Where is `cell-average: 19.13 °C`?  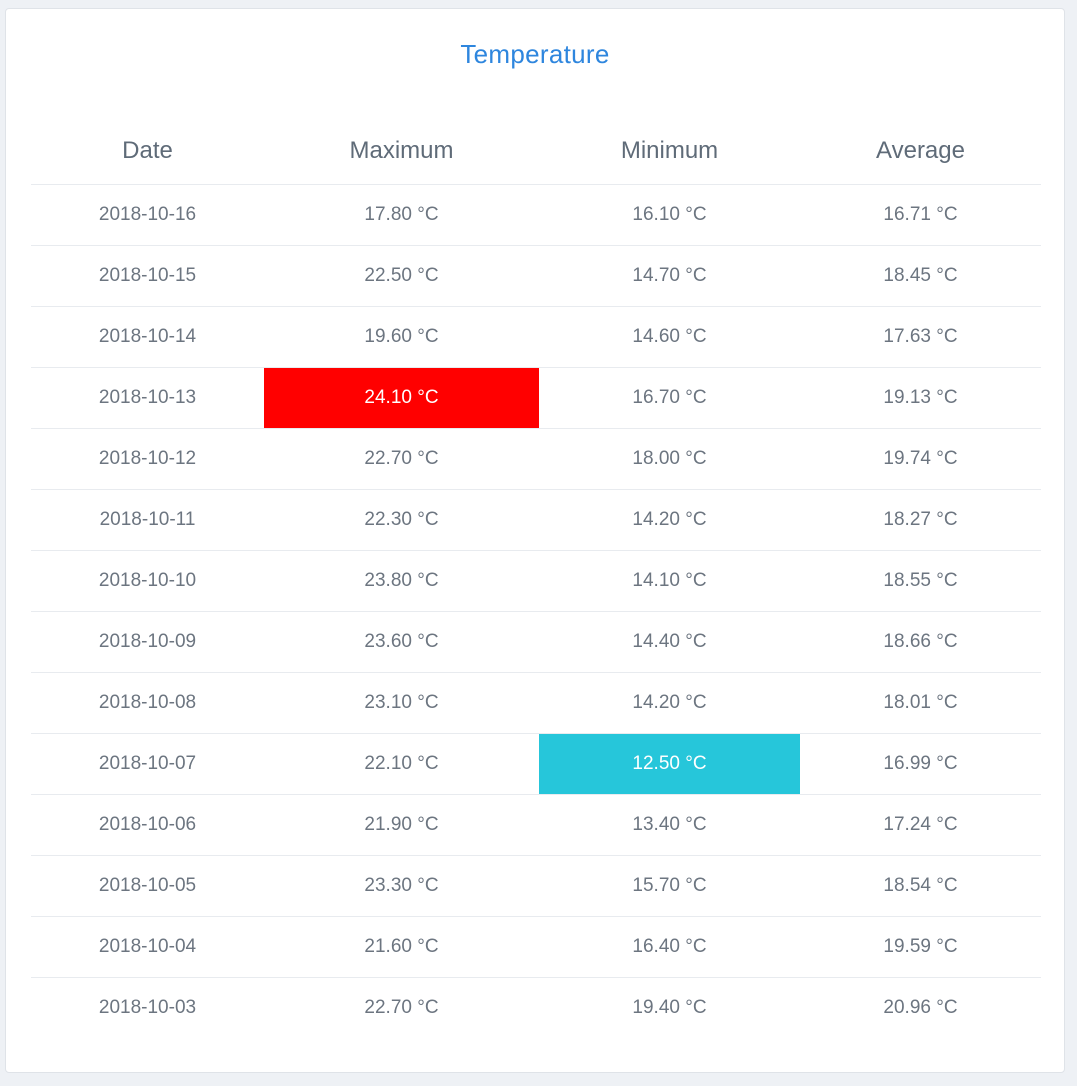
cell-average: 19.13 °C is located at coordinates (920, 398).